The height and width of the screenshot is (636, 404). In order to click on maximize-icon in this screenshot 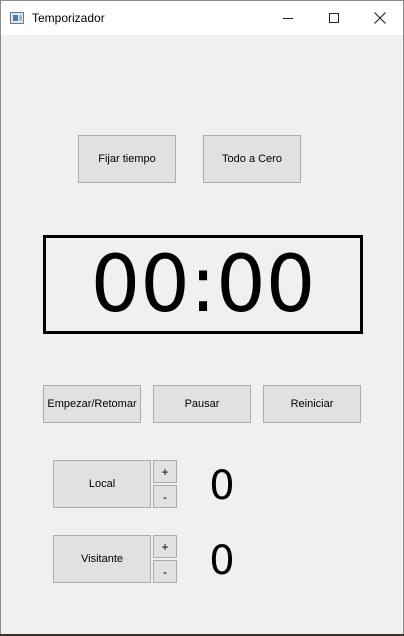, I will do `click(334, 18)`.